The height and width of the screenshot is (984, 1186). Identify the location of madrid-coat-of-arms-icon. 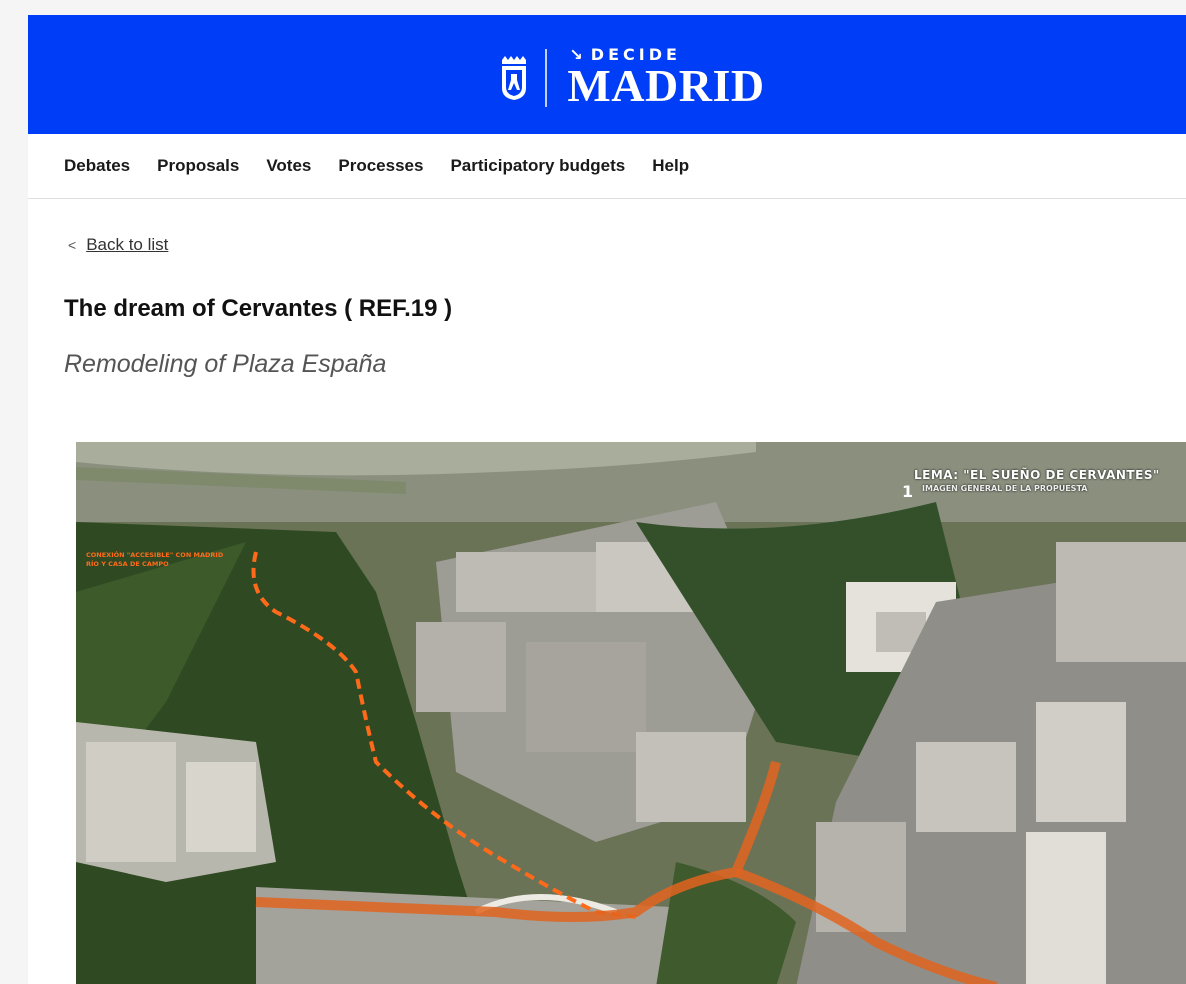
(514, 77).